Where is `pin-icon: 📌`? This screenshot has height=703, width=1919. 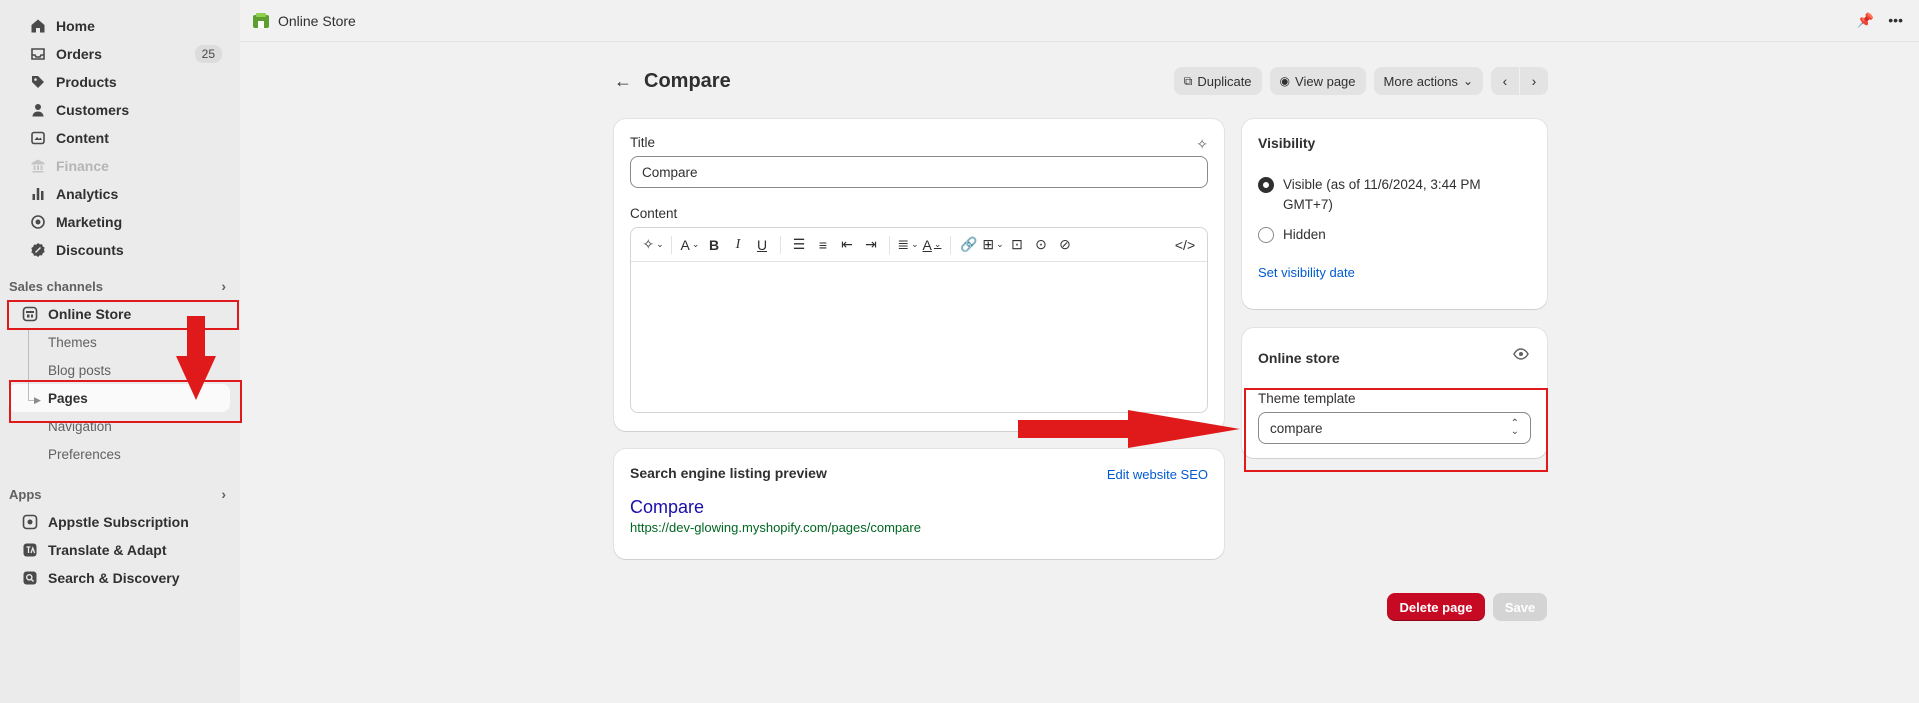
pin-icon: 📌 is located at coordinates (1865, 20).